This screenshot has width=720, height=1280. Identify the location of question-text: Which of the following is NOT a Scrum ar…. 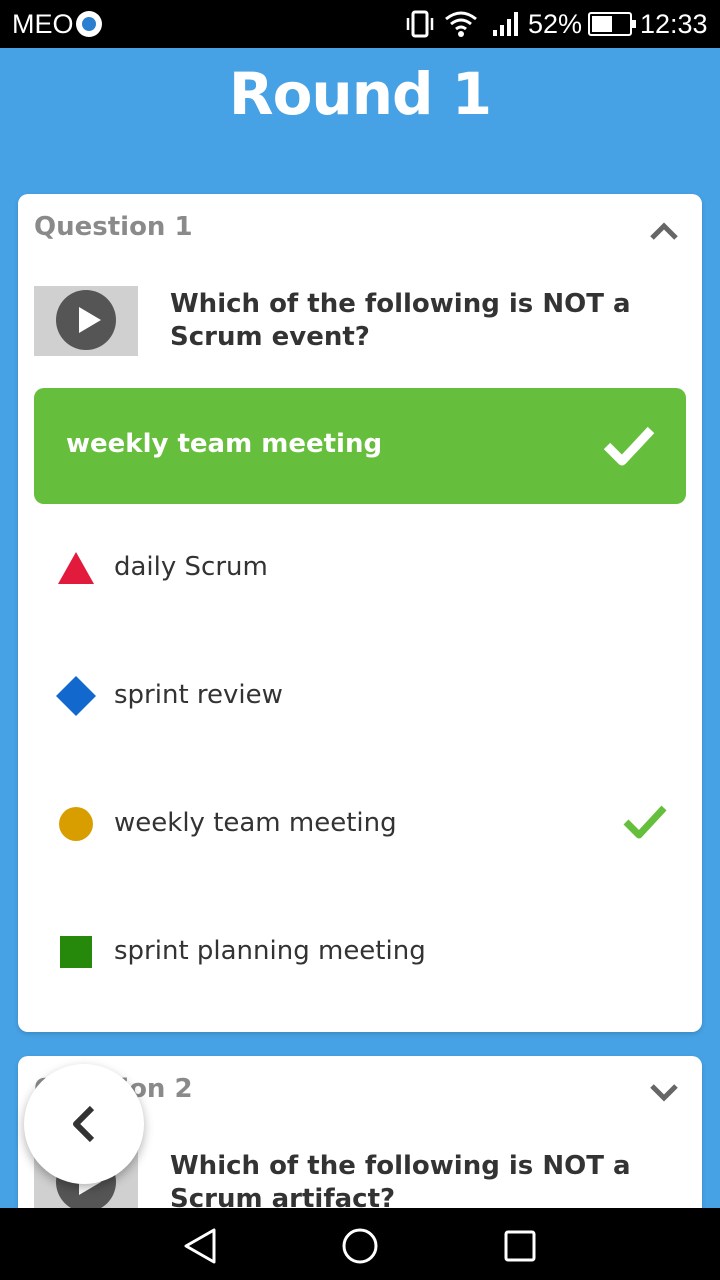
(400, 1182).